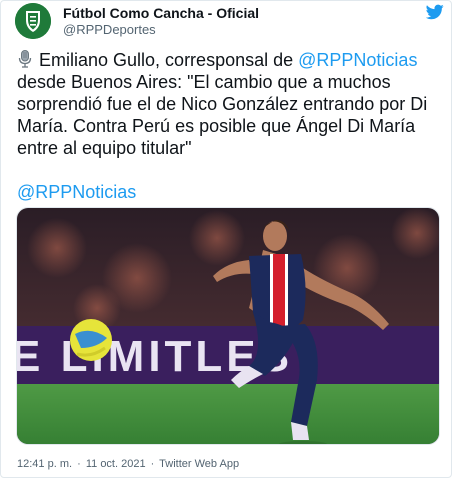 The image size is (454, 480). Describe the element at coordinates (116, 464) in the screenshot. I see `tweet-date: 11 oct. 2021` at that location.